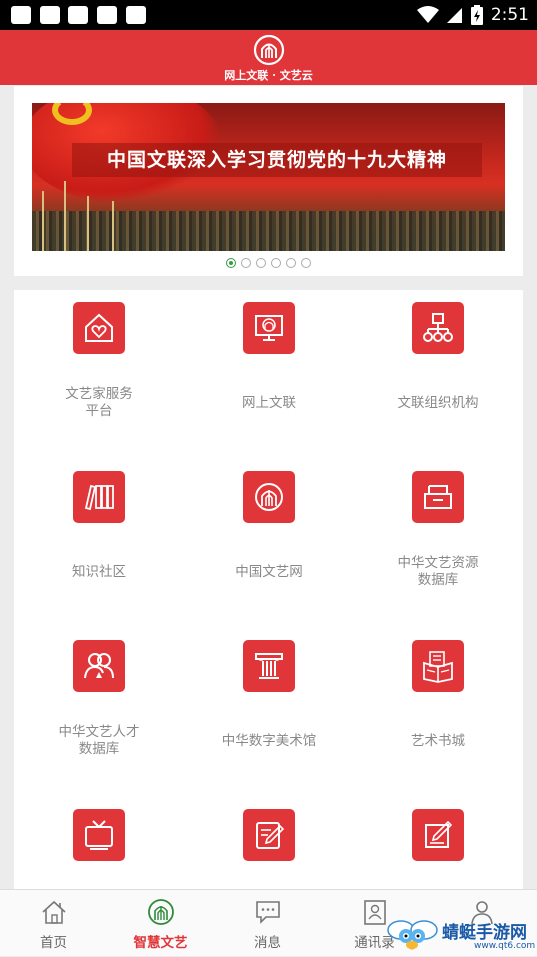 Image resolution: width=537 pixels, height=957 pixels. What do you see at coordinates (99, 374) in the screenshot?
I see `grid-item-artist-service: 文艺家服务 平台` at bounding box center [99, 374].